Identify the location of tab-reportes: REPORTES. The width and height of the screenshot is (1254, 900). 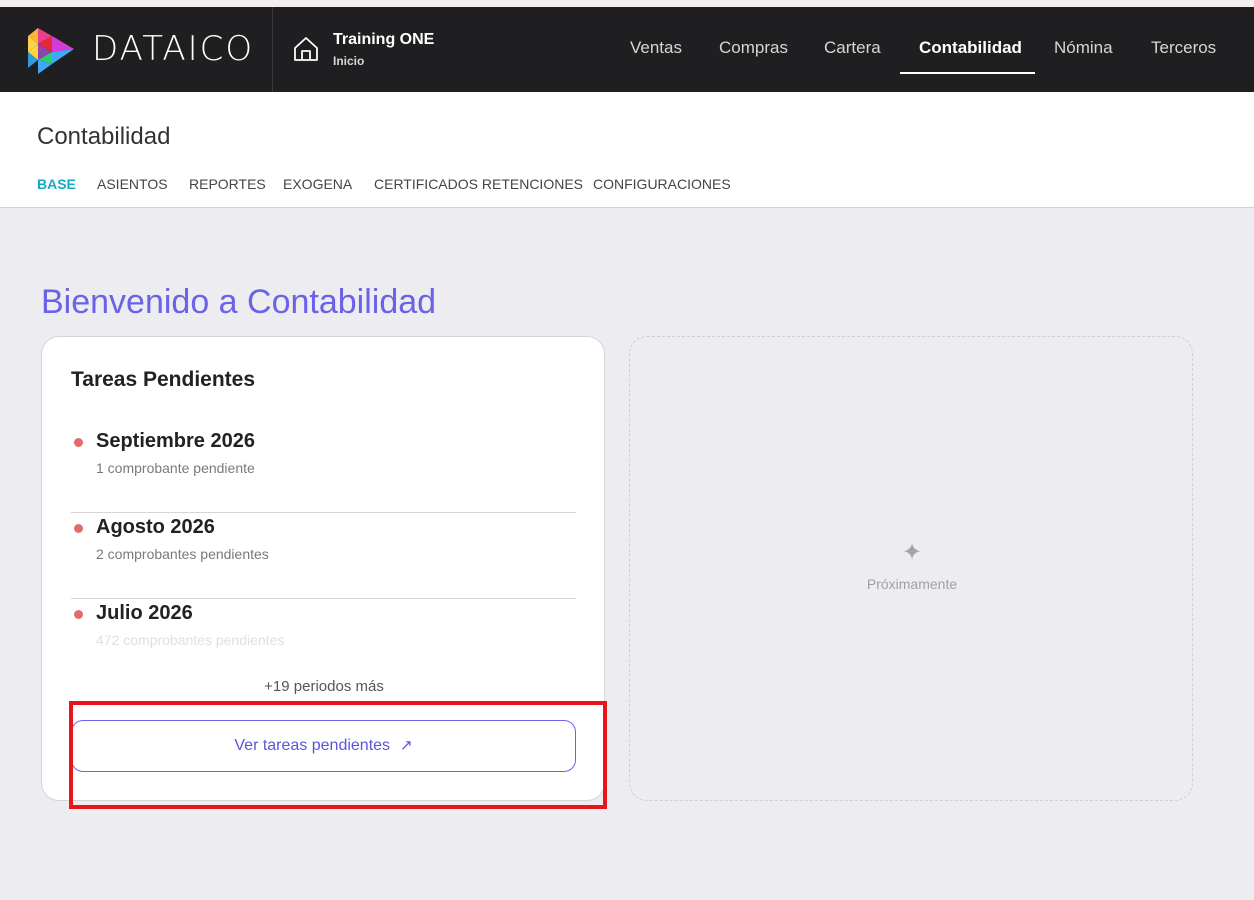
(227, 184).